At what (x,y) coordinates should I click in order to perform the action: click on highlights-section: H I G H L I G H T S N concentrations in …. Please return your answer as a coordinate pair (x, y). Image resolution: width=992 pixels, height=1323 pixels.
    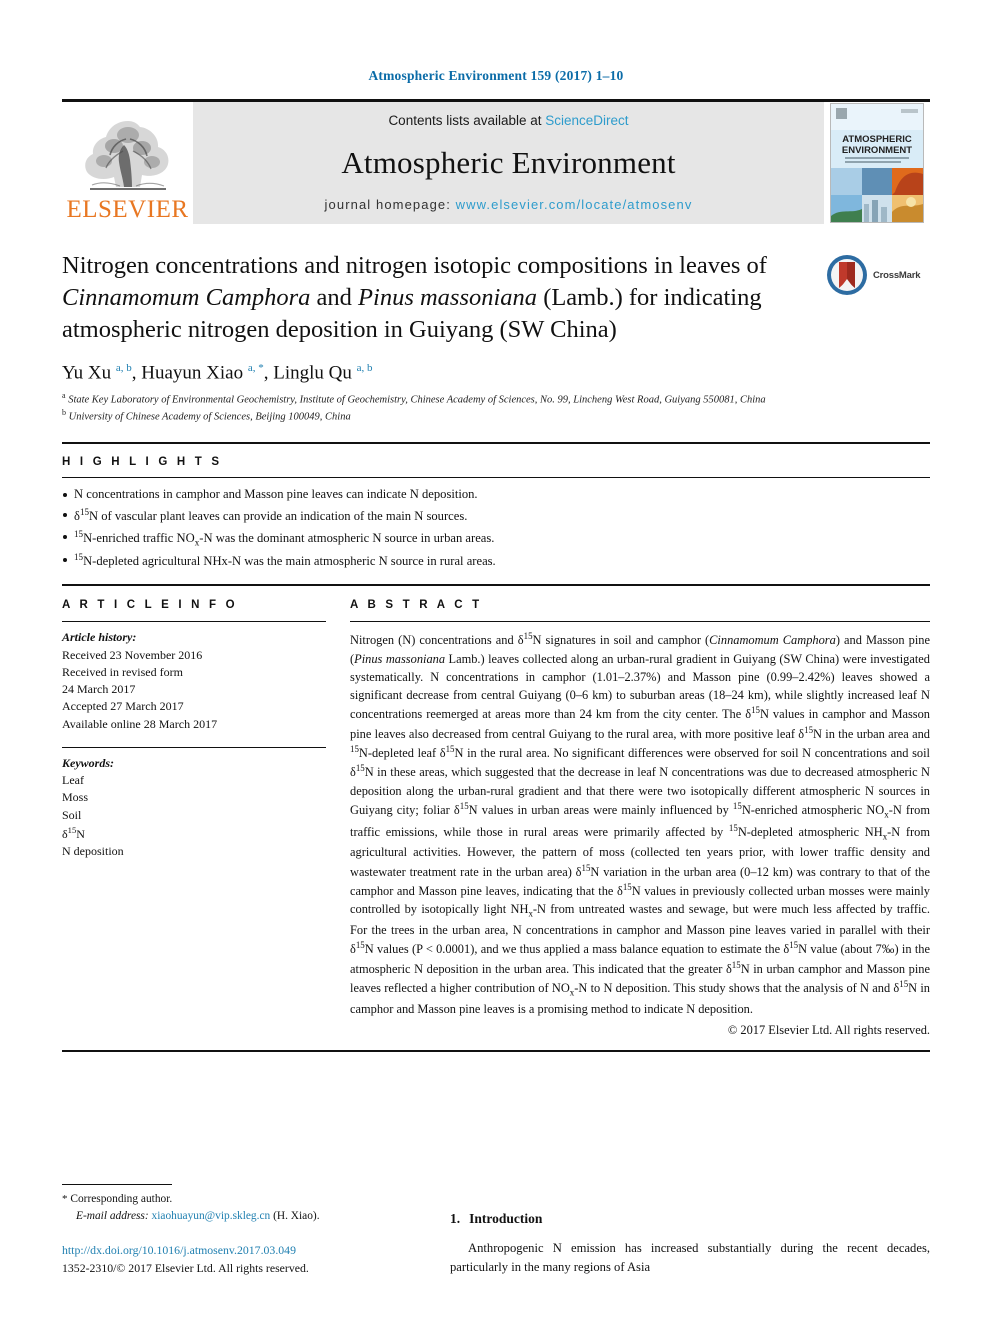
    Looking at the image, I should click on (496, 513).